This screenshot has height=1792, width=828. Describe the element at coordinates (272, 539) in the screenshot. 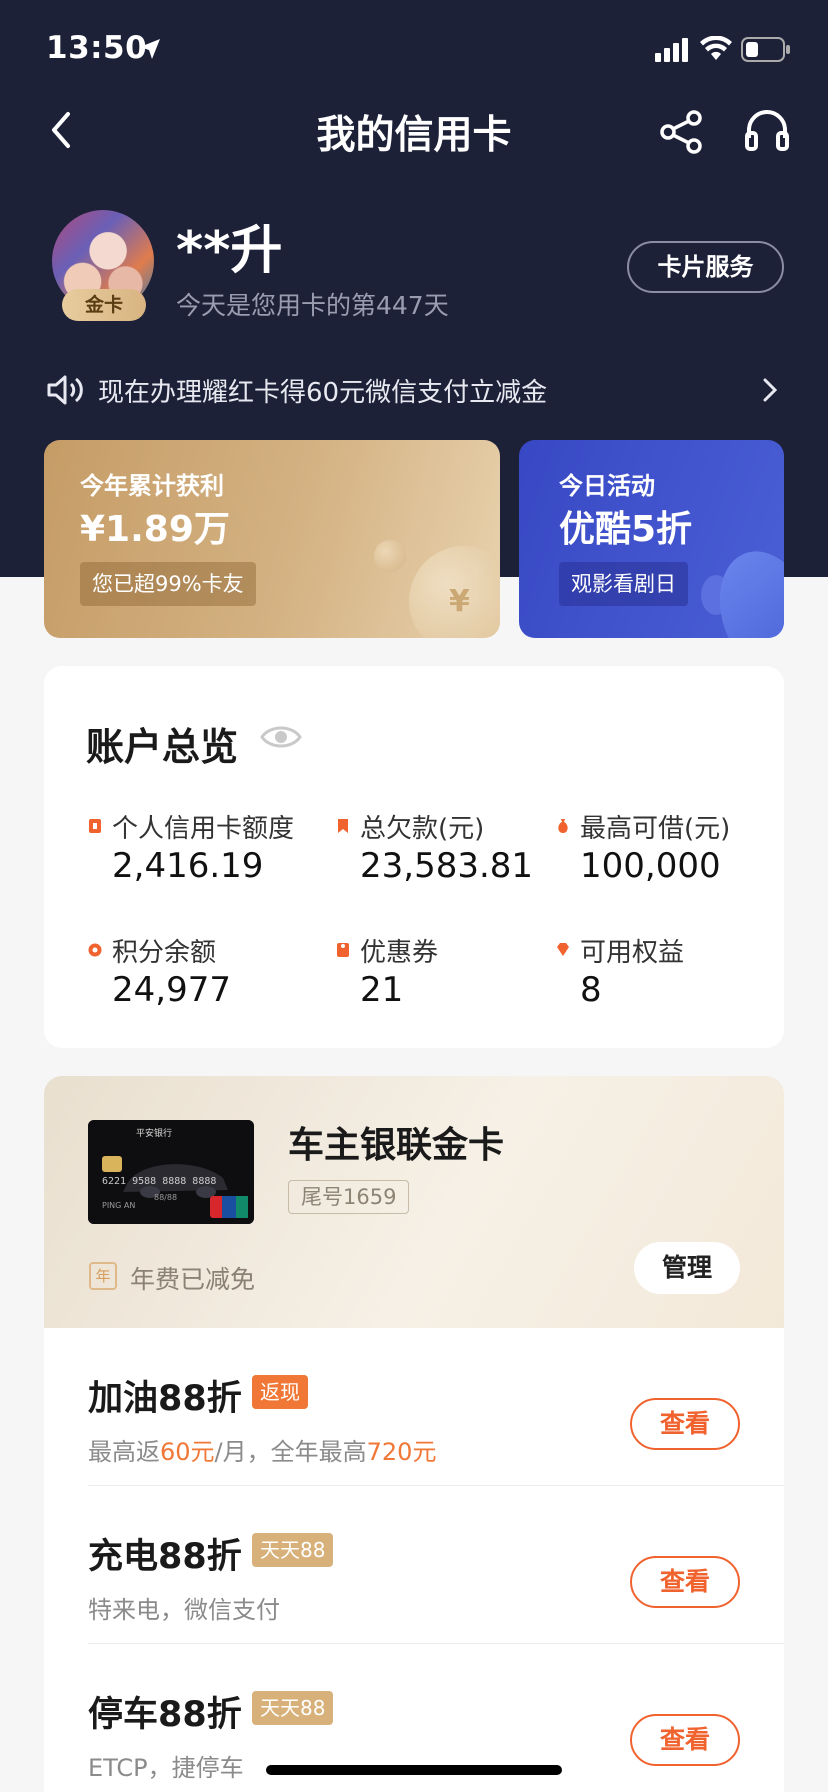

I see `yearly-profit-card: ¥ 今年累计获利 ¥1.89万 您已超99%卡友` at that location.